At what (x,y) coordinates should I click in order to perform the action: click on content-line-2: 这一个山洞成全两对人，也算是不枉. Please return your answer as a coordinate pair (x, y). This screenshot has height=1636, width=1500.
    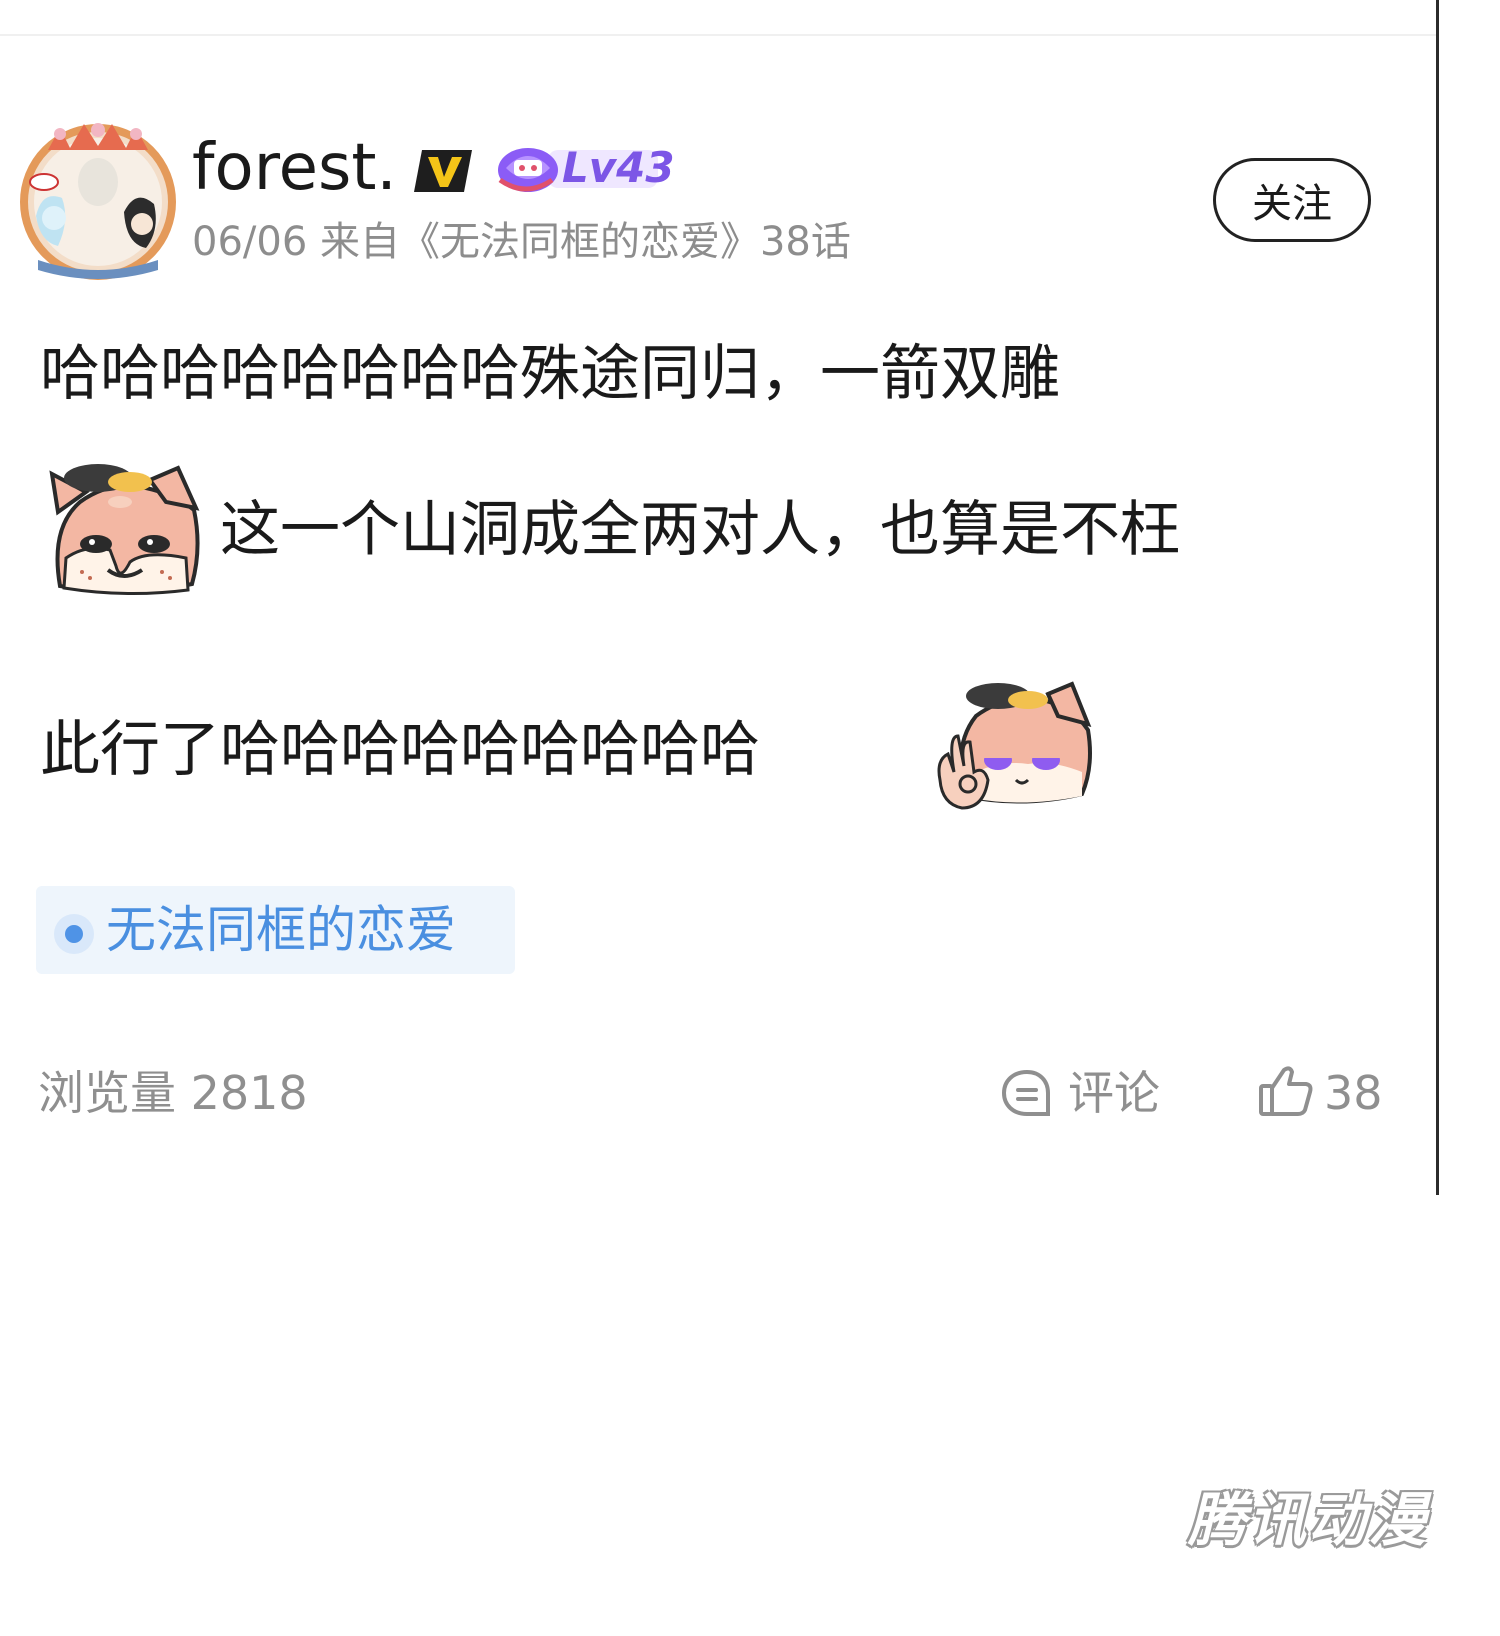
    Looking at the image, I should click on (700, 530).